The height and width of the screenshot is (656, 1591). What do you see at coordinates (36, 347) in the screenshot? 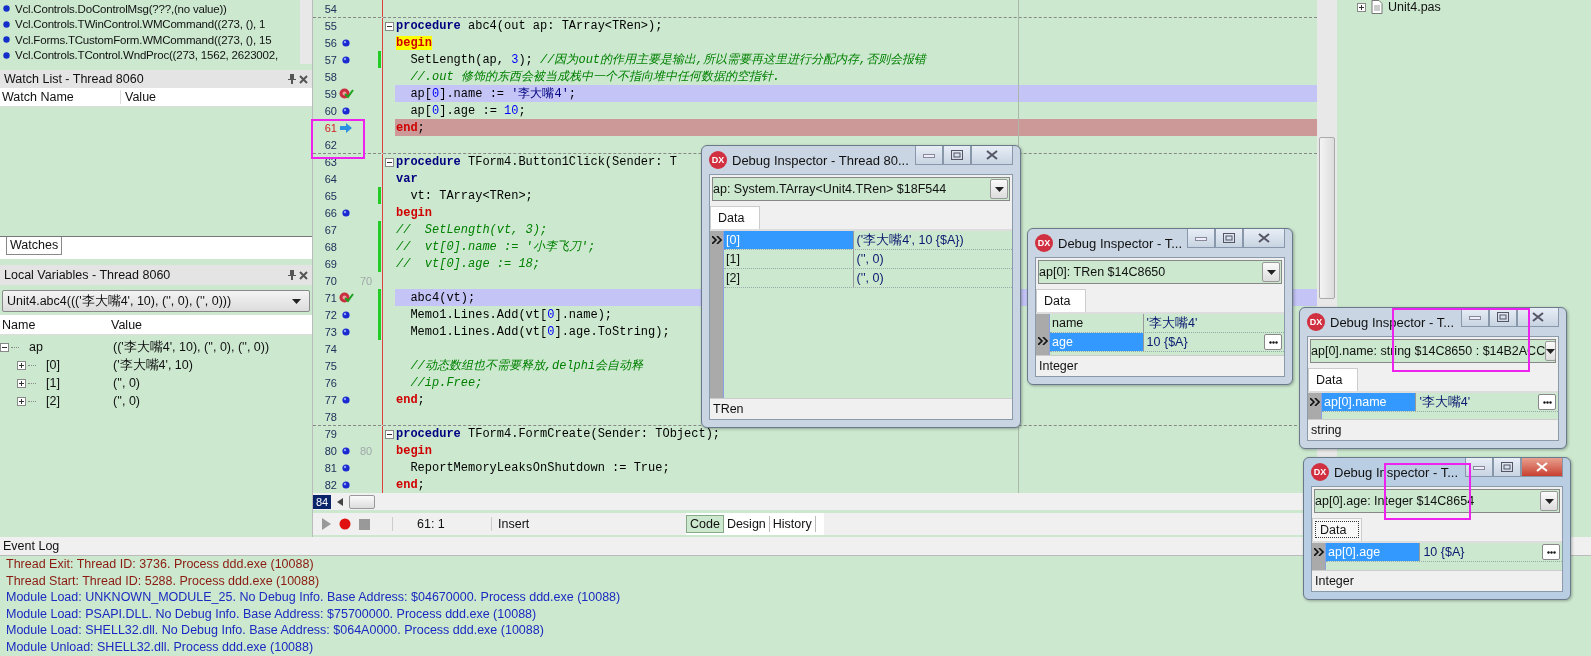
I see `variable-name: ap` at bounding box center [36, 347].